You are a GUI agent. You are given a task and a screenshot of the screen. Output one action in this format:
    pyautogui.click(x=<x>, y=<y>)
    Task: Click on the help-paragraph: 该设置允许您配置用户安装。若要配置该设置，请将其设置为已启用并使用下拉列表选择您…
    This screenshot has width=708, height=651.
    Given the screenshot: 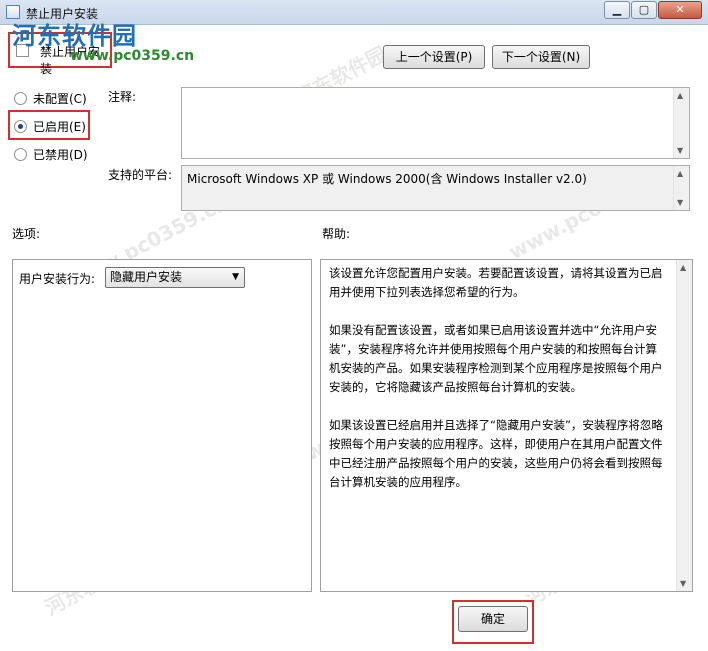 What is the action you would take?
    pyautogui.click(x=496, y=282)
    